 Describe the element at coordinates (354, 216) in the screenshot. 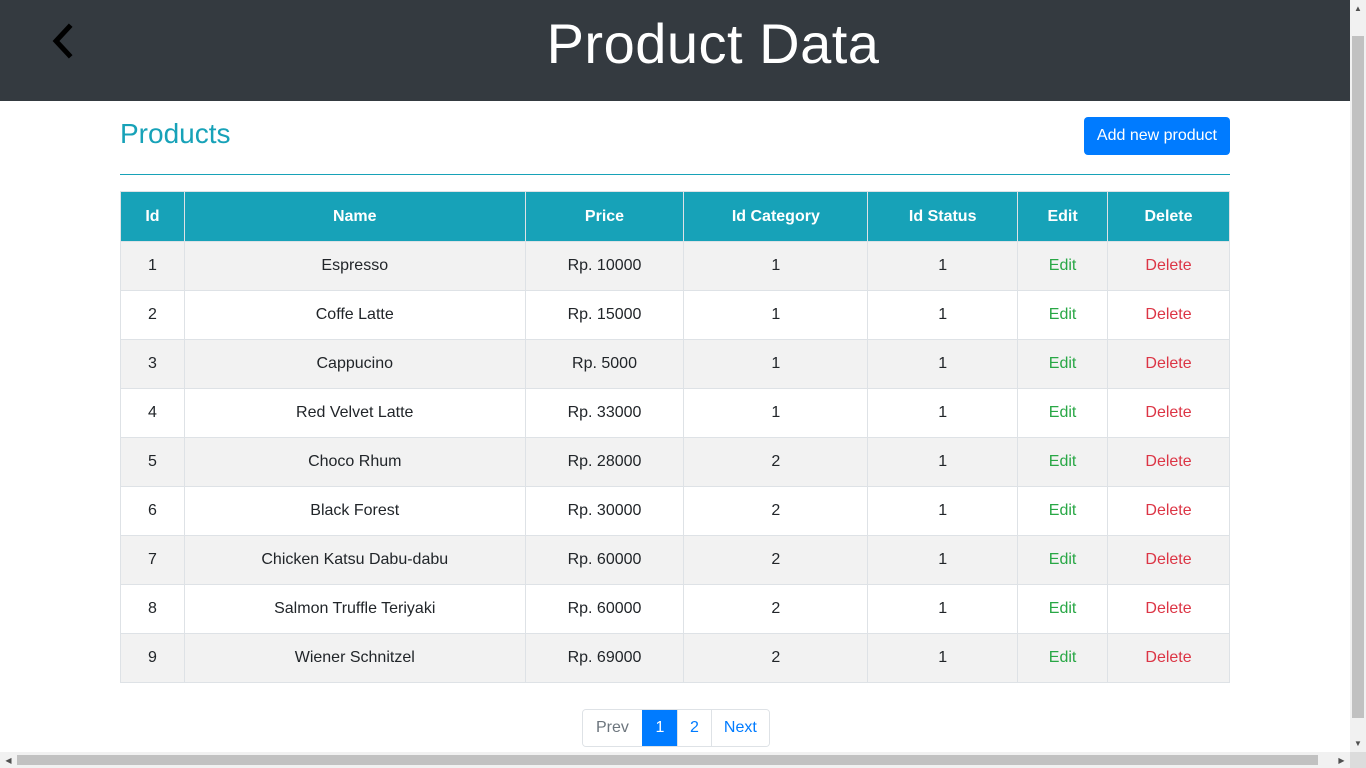

I see `column-header-name: Name` at that location.